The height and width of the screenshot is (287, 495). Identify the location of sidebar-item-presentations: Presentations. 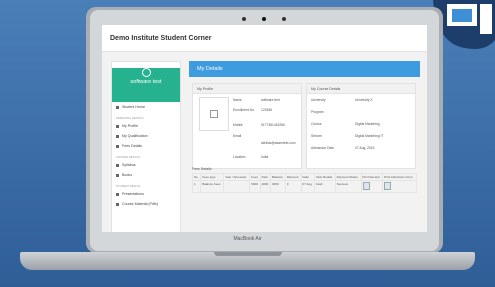
(146, 194).